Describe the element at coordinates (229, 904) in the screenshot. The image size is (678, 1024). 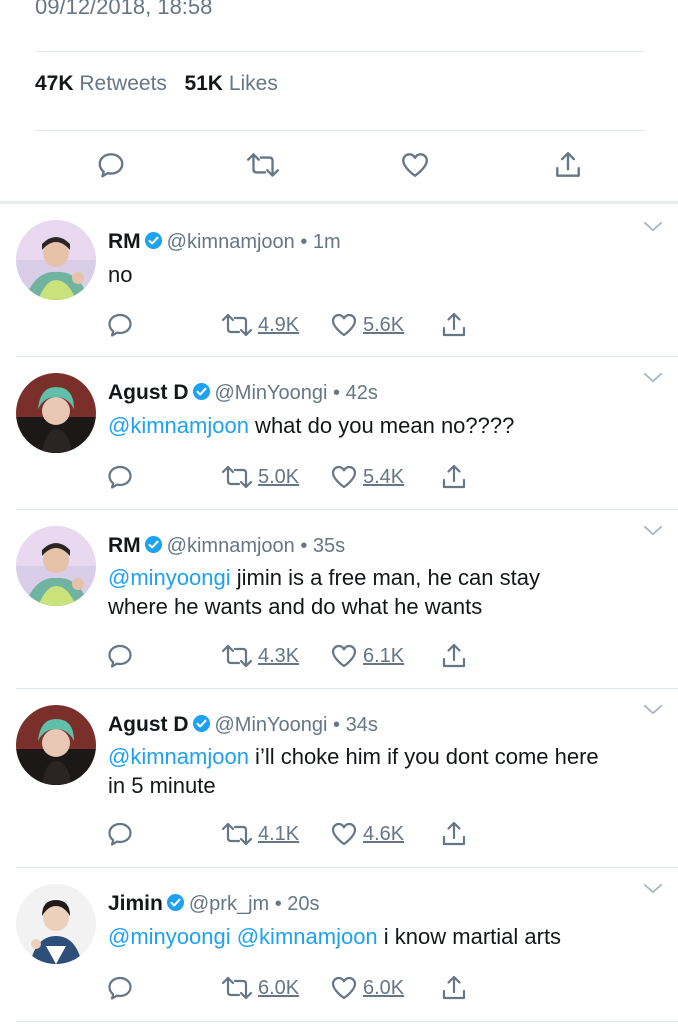
I see `username: @prk_jm` at that location.